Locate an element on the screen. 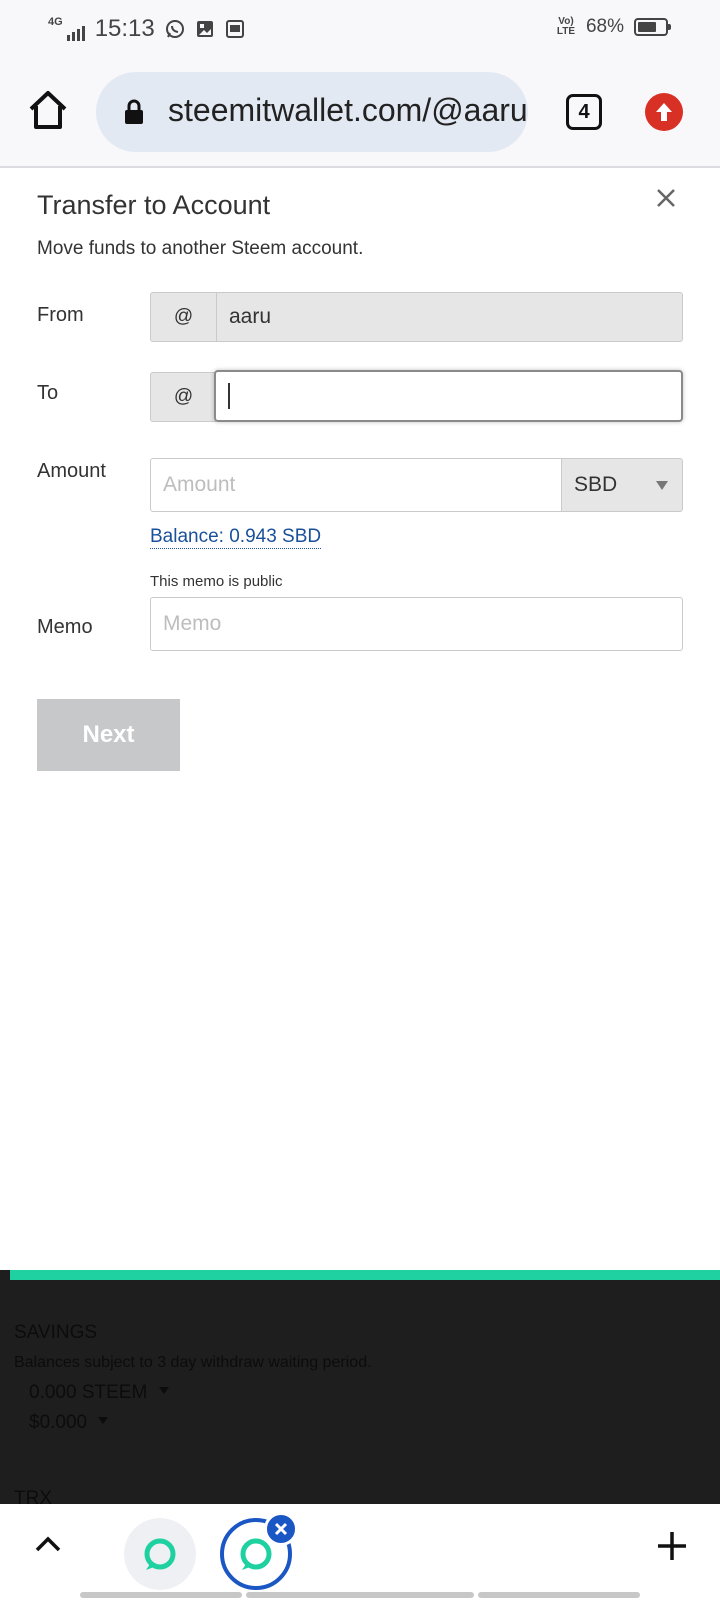  usd-value: $0.000 is located at coordinates (58, 1422).